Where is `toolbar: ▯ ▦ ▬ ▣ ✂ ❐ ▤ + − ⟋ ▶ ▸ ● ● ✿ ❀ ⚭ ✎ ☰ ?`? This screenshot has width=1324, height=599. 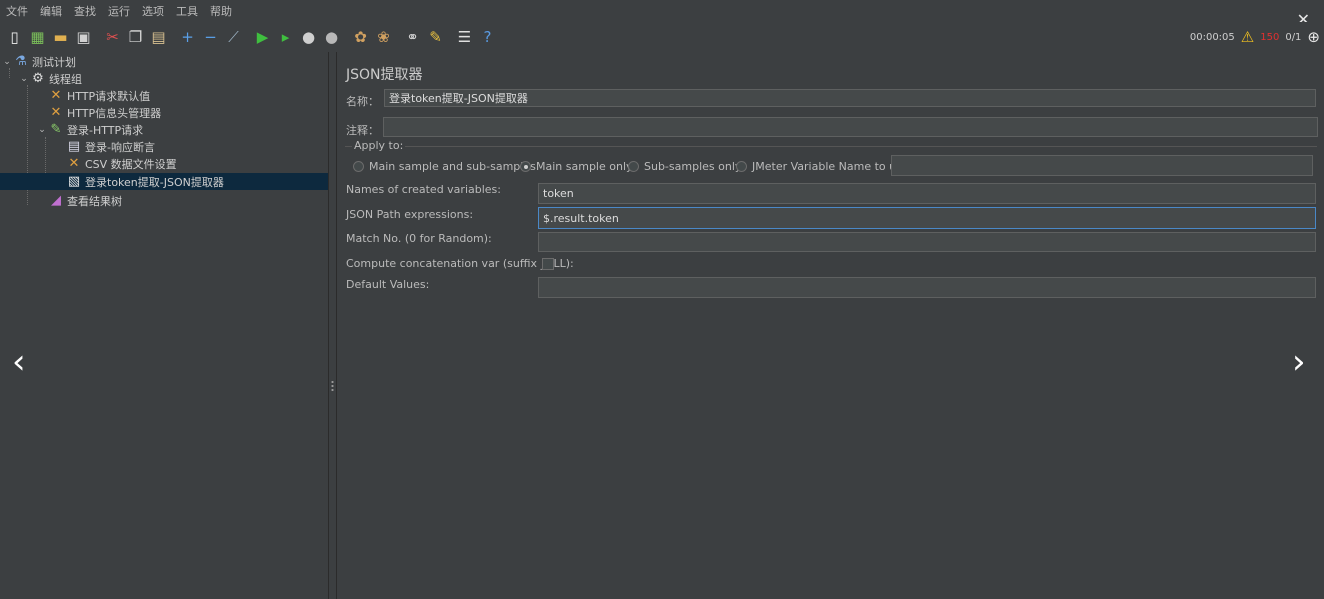 toolbar: ▯ ▦ ▬ ▣ ✂ ❐ ▤ + − ⟋ ▶ ▸ ● ● ✿ ❀ ⚭ ✎ ☰ ? is located at coordinates (662, 37).